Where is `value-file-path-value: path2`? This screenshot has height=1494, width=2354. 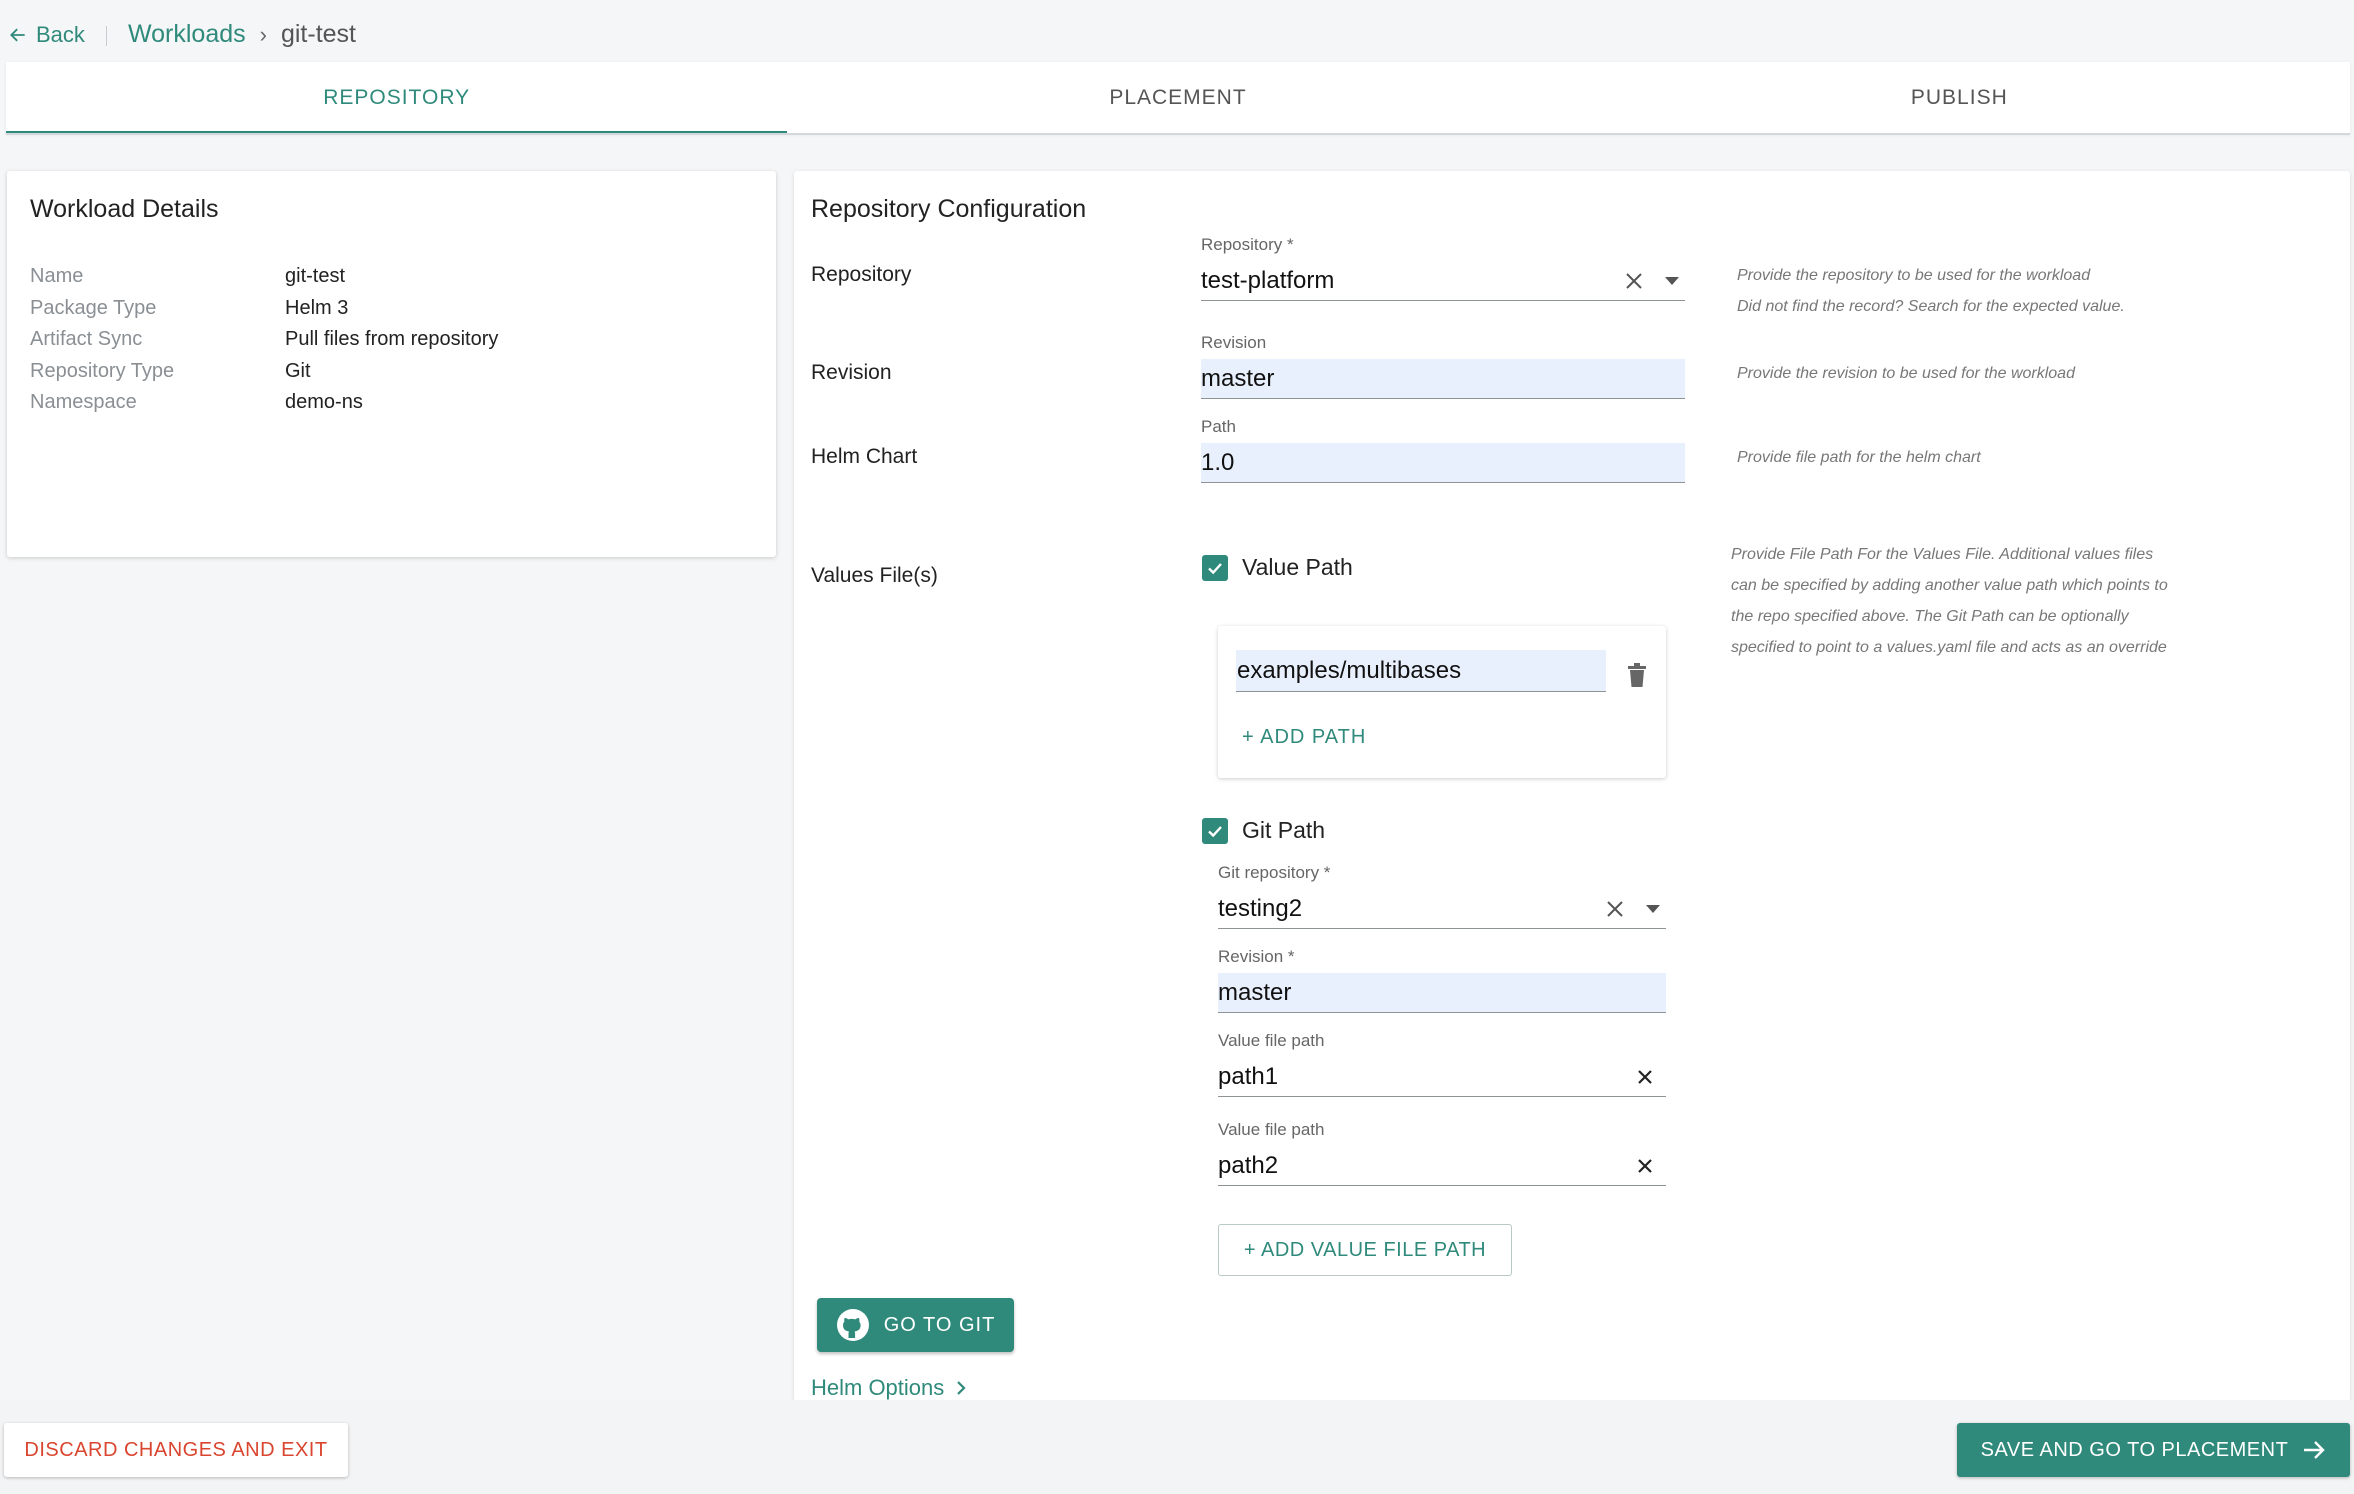 value-file-path-value: path2 is located at coordinates (1248, 1165).